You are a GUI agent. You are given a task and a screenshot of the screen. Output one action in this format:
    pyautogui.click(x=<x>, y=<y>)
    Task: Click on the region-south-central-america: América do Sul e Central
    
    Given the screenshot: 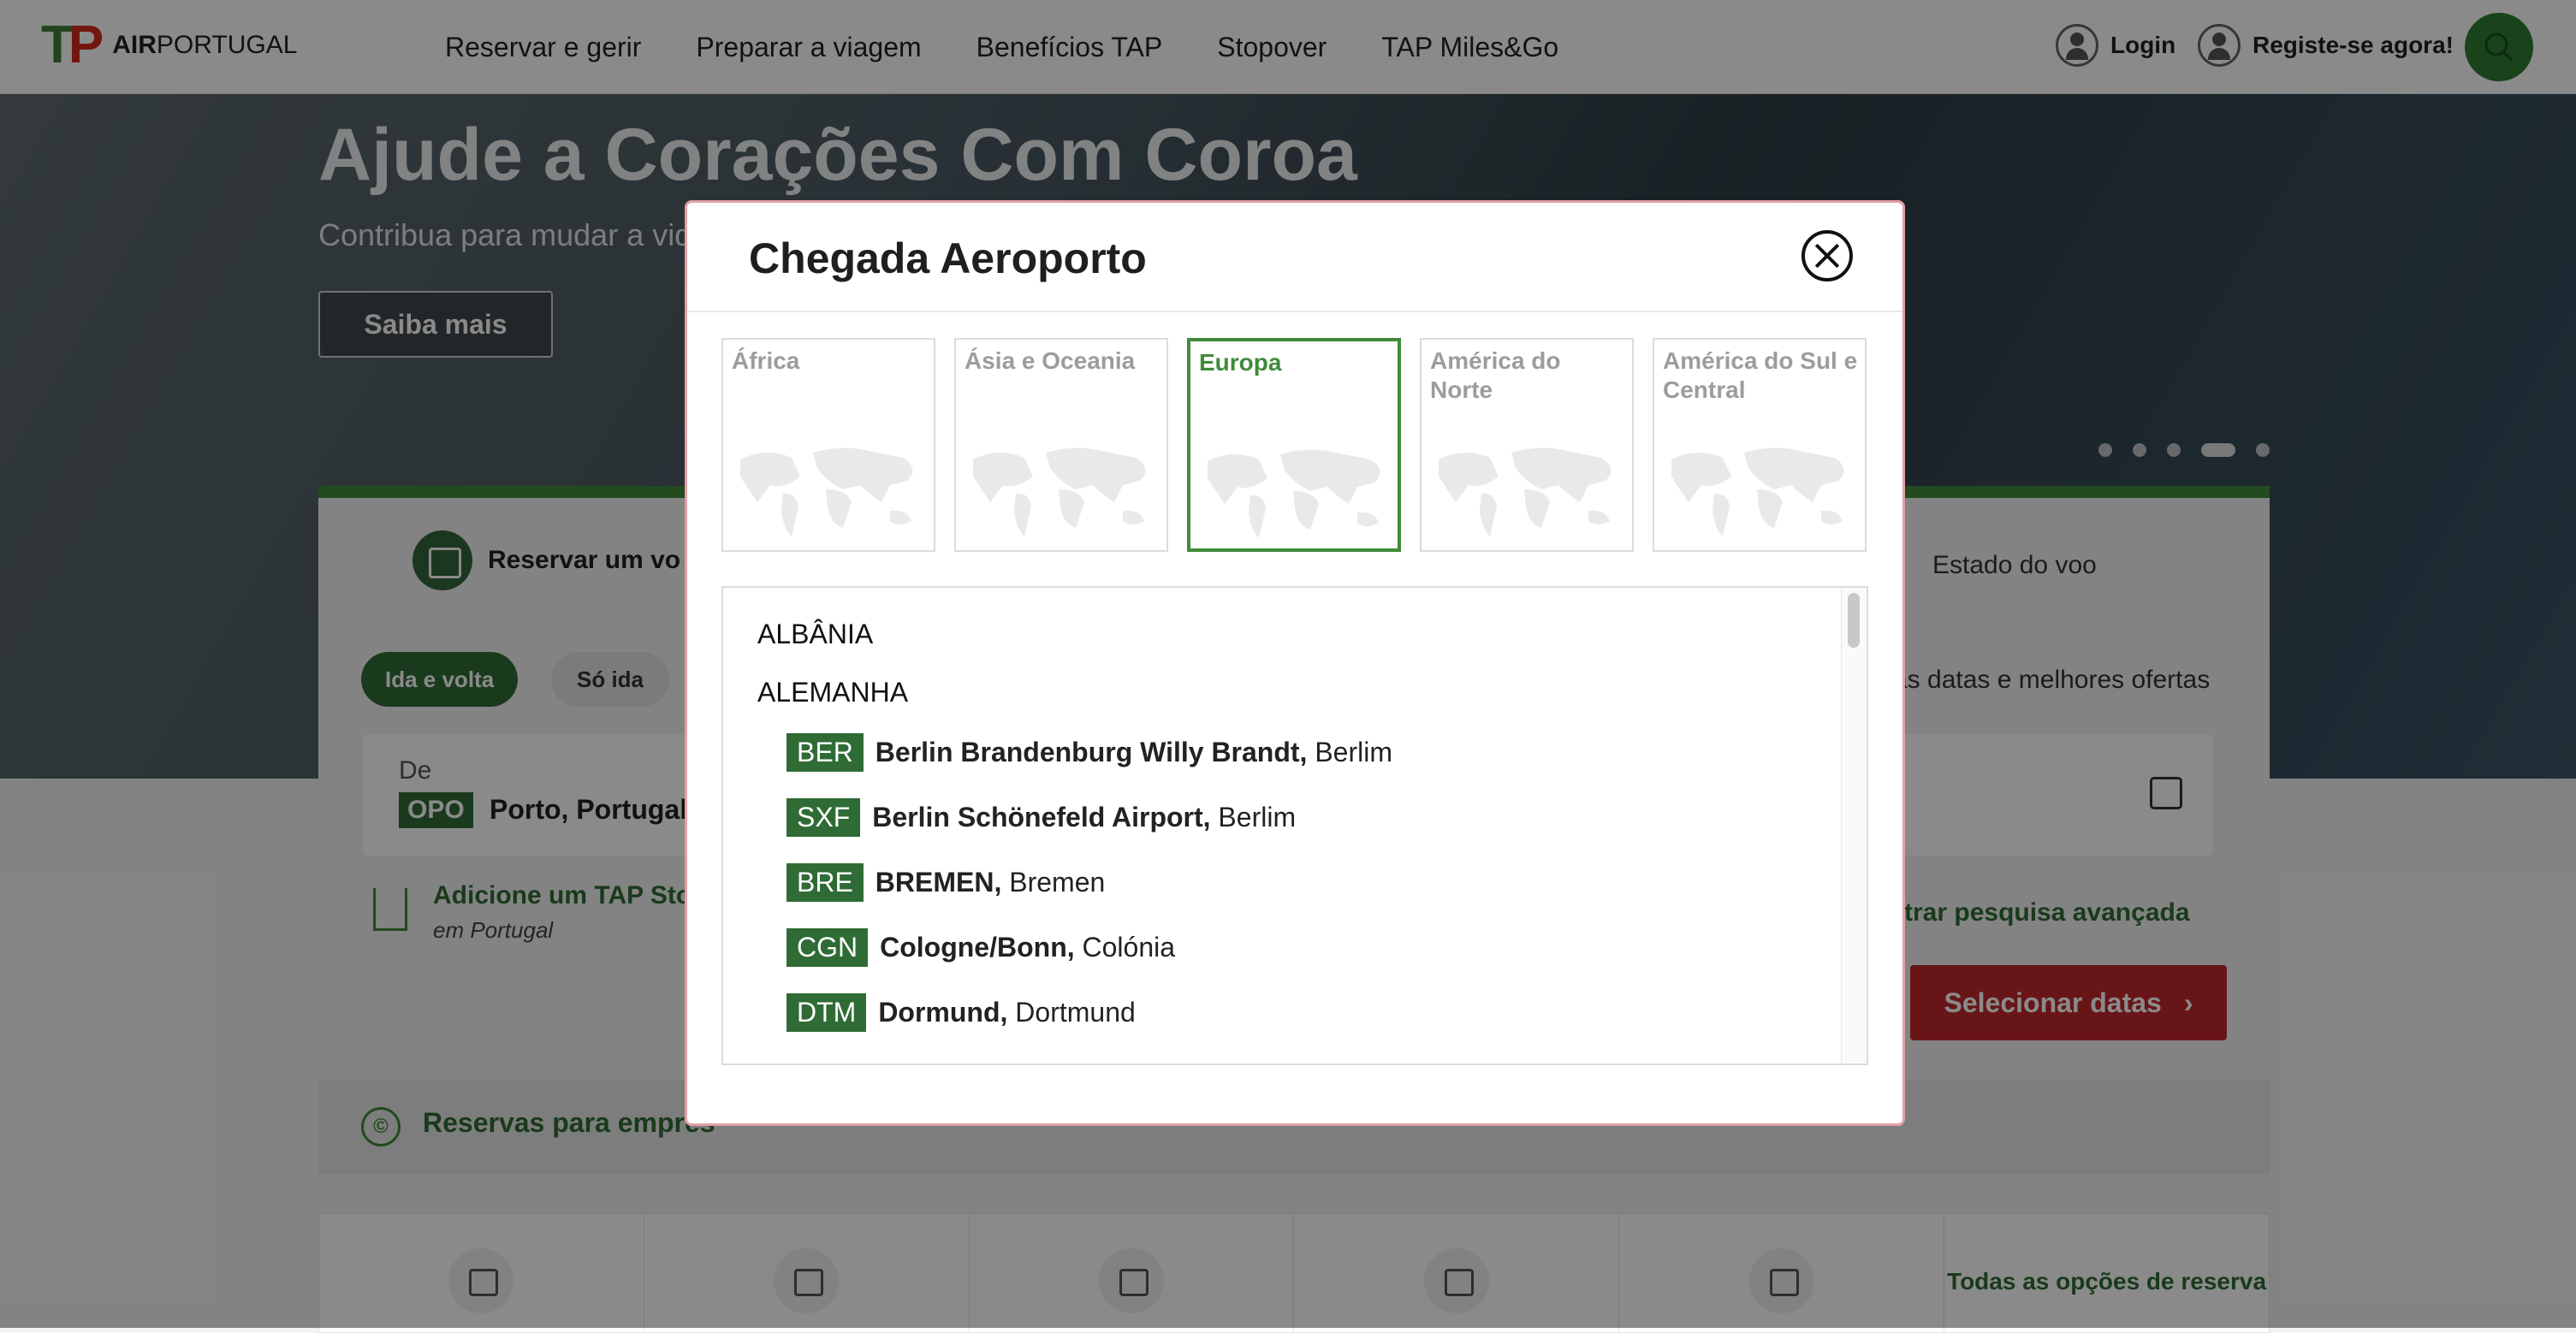 What is the action you would take?
    pyautogui.click(x=1760, y=445)
    